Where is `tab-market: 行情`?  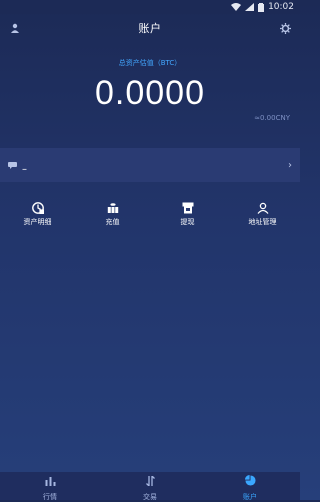 tab-market: 行情 is located at coordinates (50, 486).